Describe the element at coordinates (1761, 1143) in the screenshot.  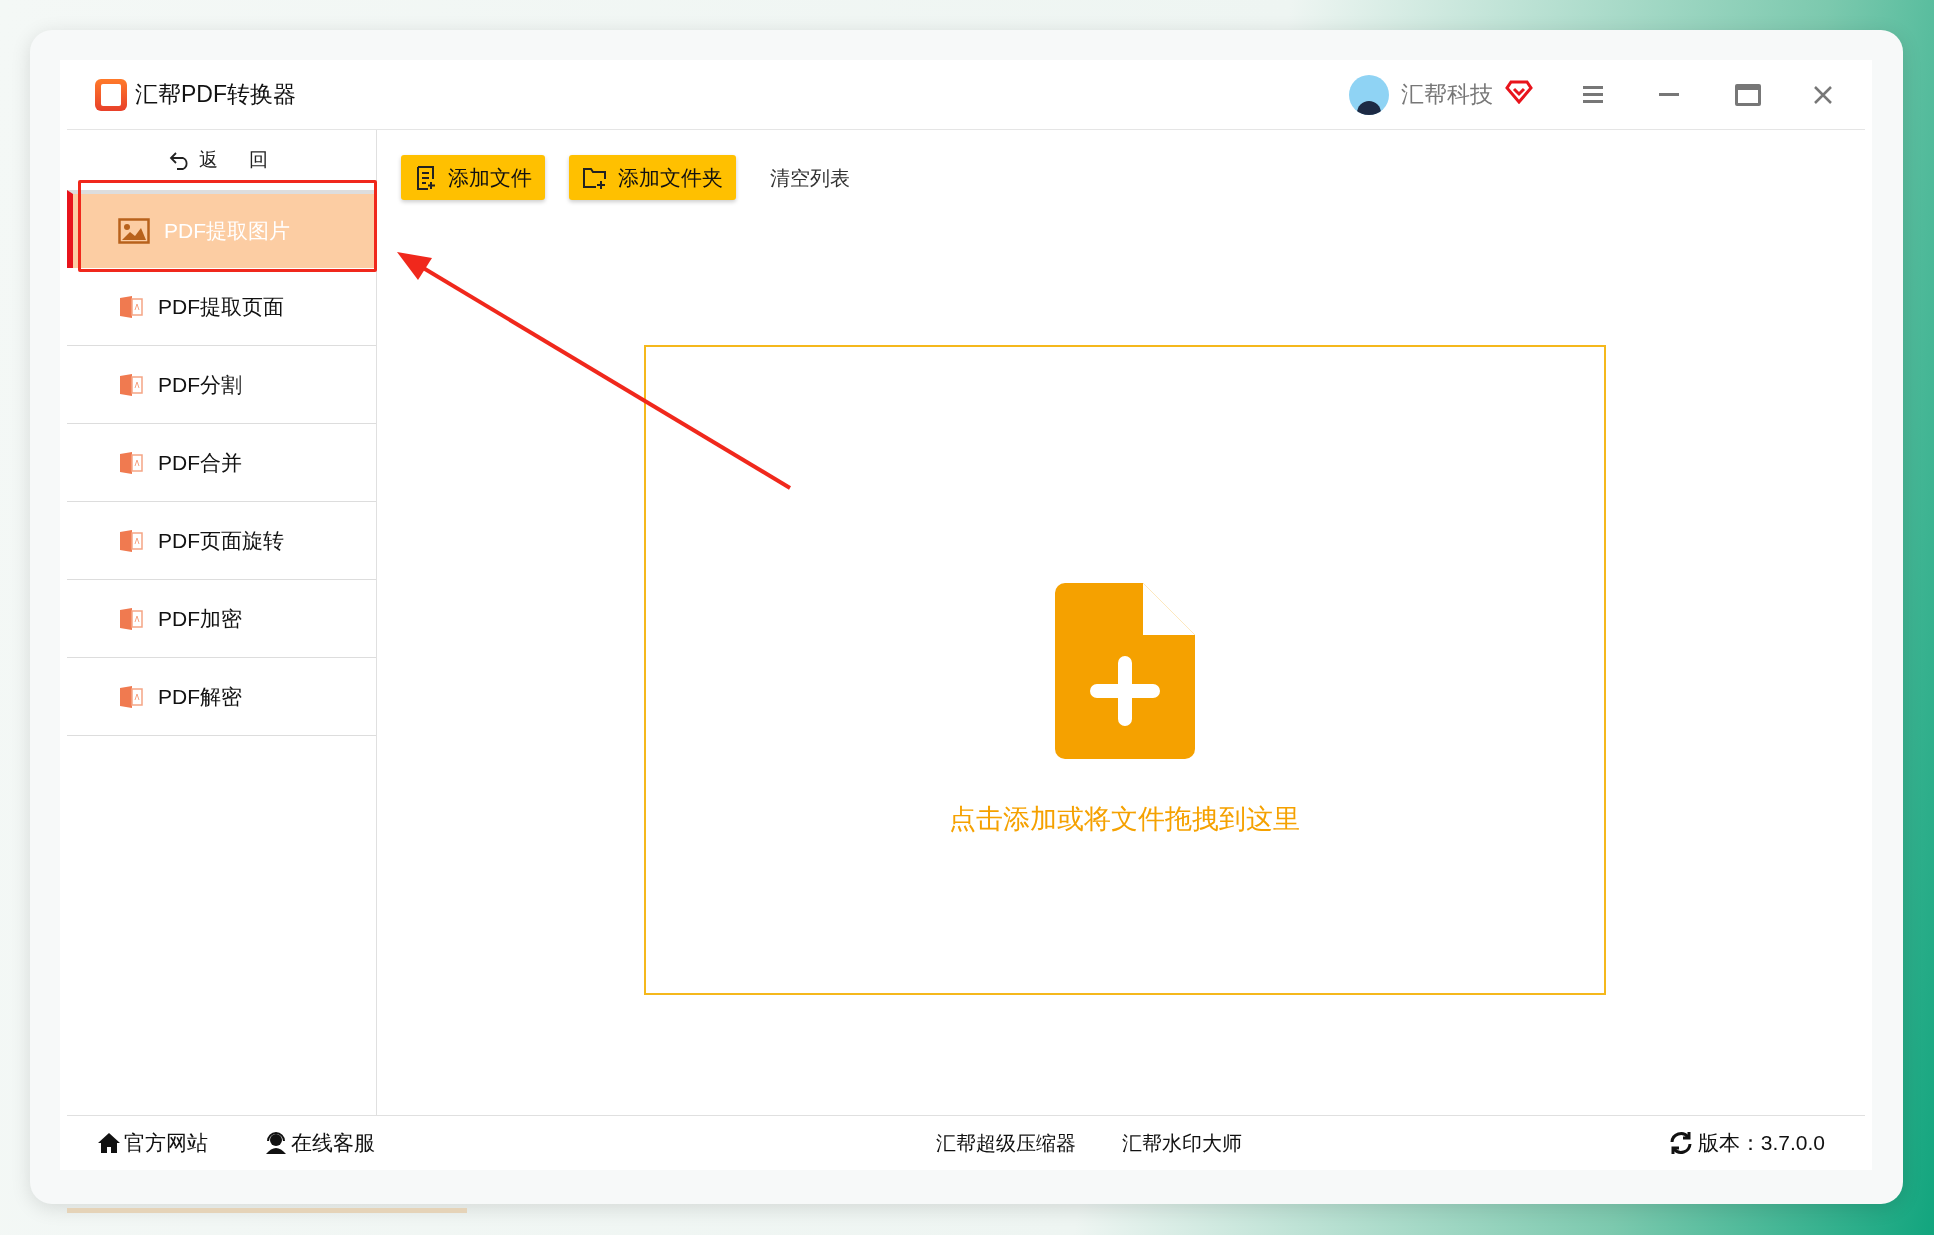
I see `version-text: 版本：3.7.0.0` at that location.